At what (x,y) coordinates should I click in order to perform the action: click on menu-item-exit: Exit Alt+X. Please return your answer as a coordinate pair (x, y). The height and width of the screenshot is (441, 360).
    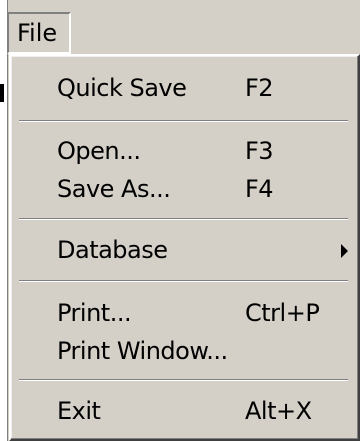
    Looking at the image, I should click on (184, 411).